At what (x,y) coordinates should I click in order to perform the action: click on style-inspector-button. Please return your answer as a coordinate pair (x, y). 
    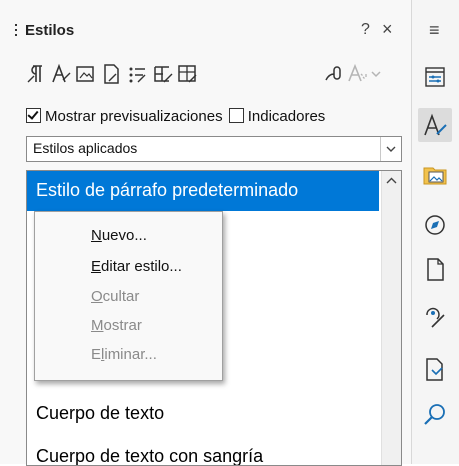
    Looking at the image, I should click on (435, 317).